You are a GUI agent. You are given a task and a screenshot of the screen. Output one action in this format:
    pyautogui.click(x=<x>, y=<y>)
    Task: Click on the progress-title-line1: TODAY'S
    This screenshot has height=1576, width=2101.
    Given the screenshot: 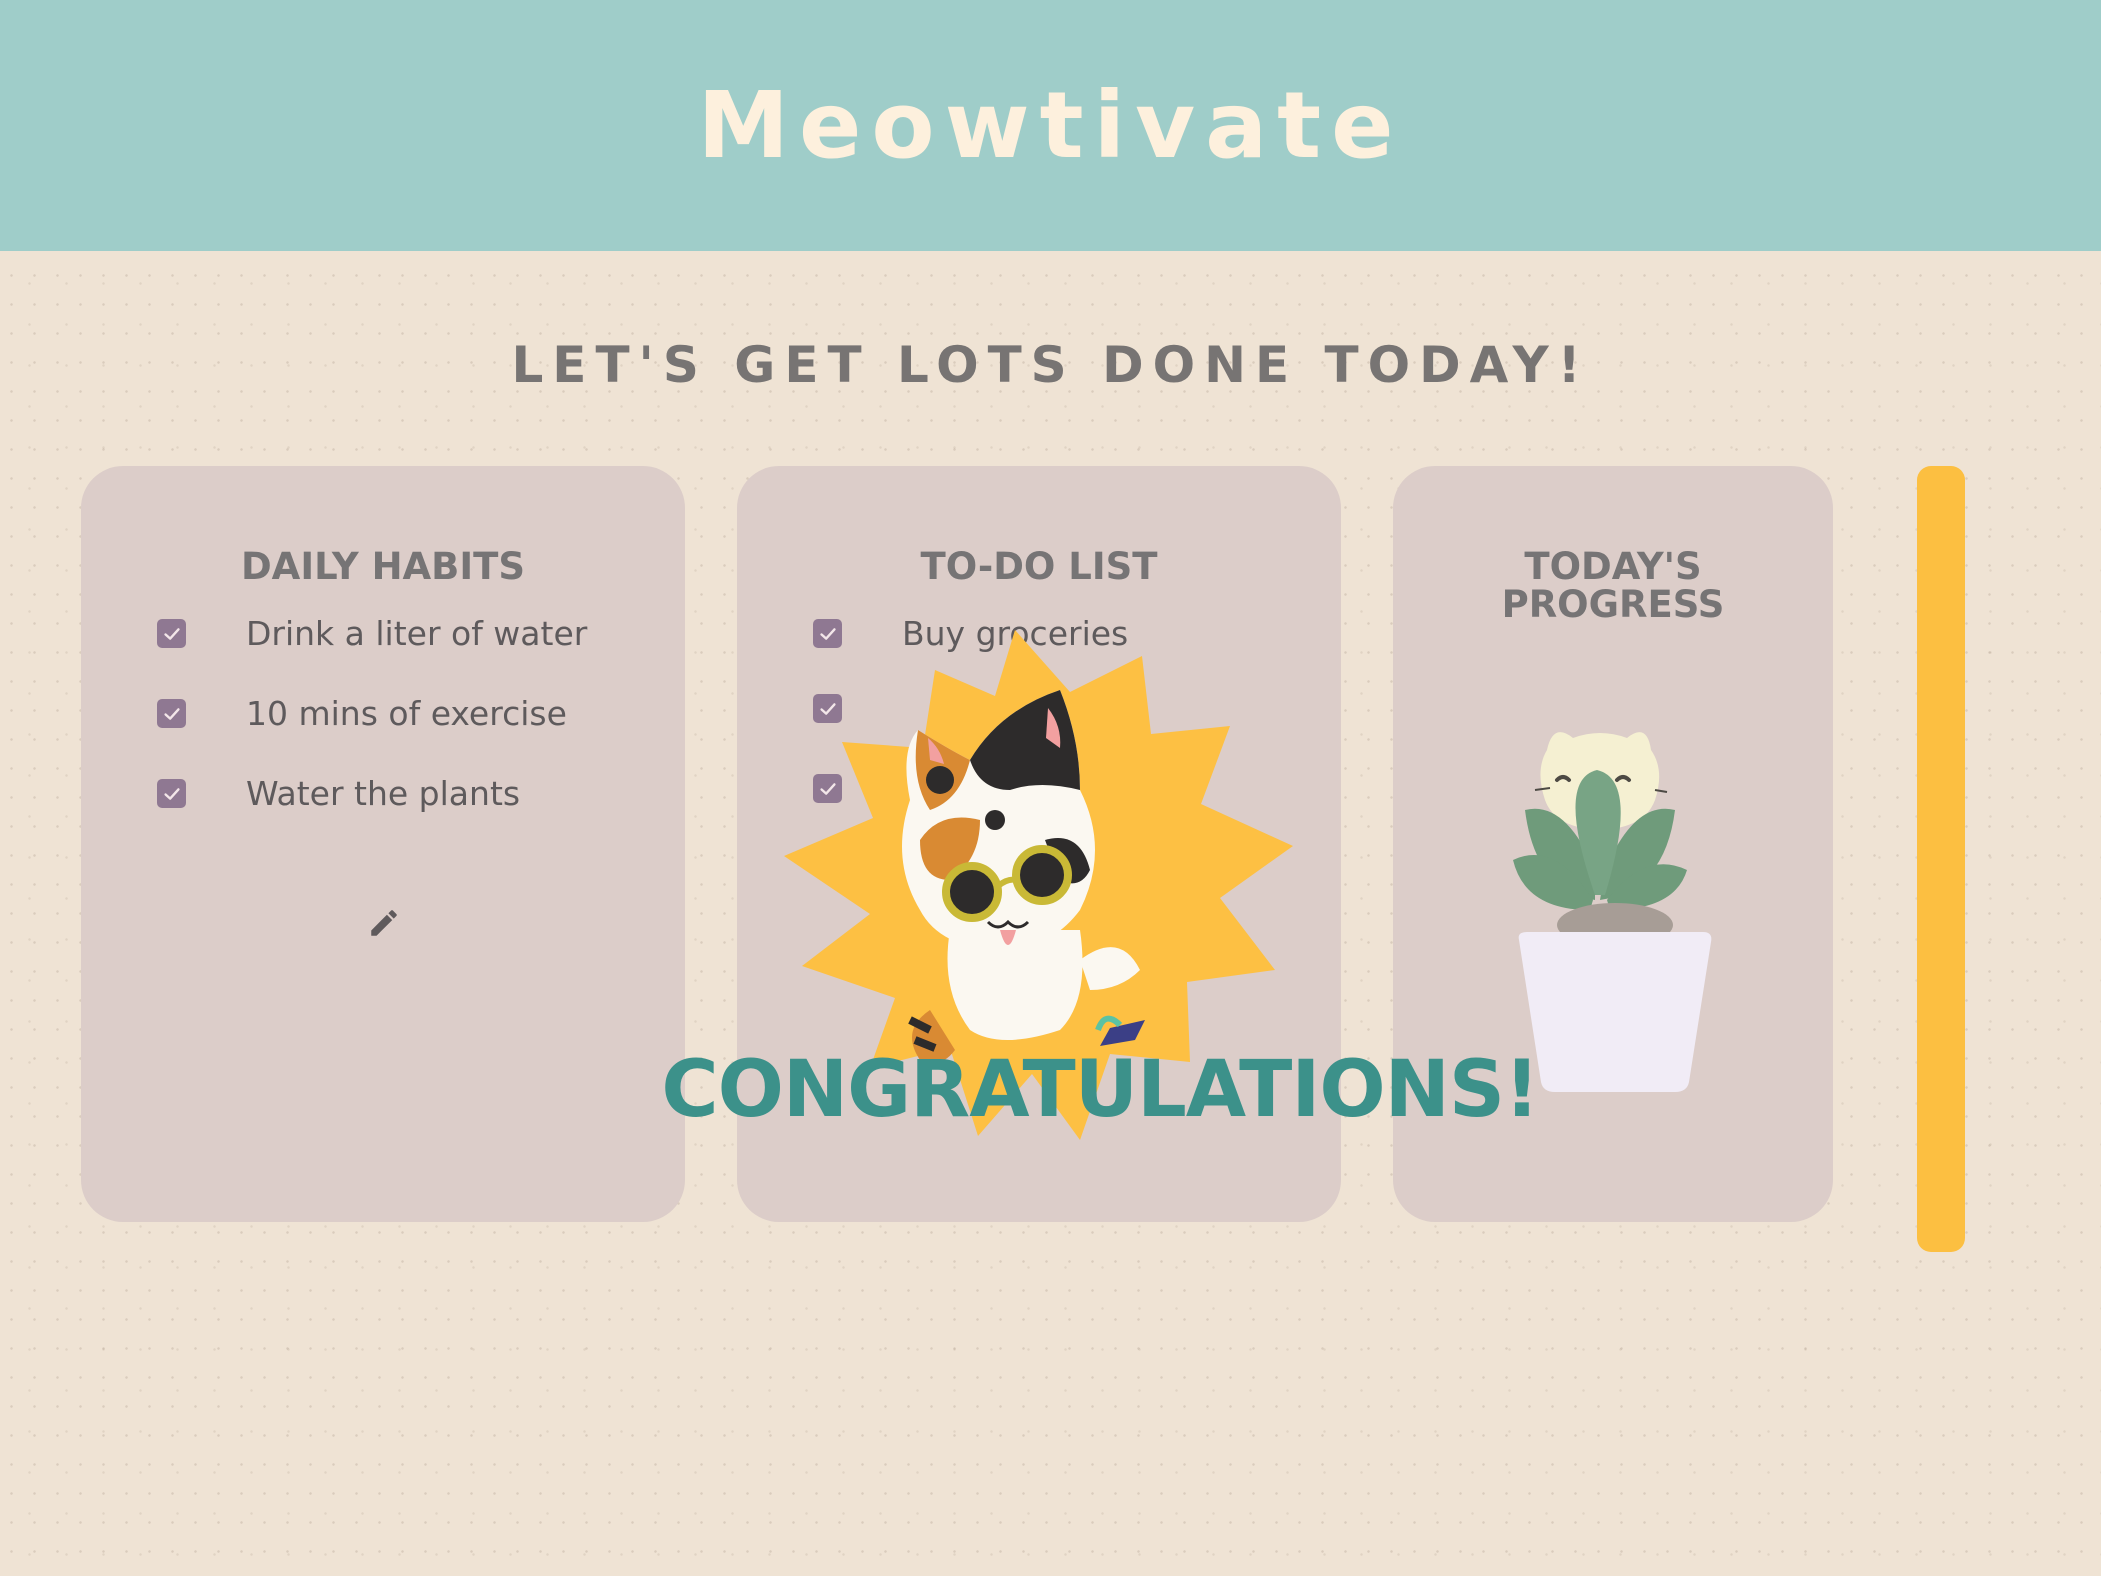 What is the action you would take?
    pyautogui.click(x=1613, y=566)
    